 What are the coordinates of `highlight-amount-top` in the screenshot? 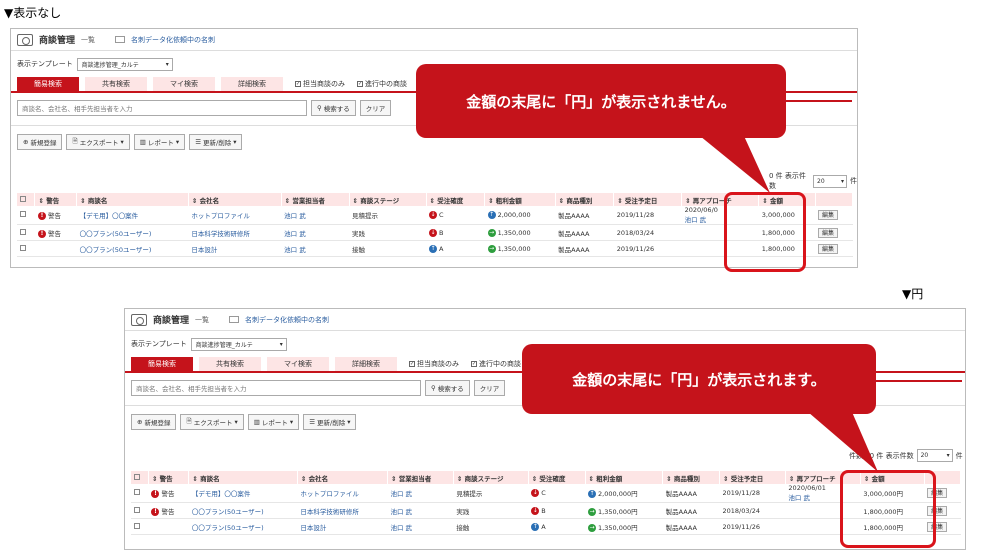 It's located at (765, 232).